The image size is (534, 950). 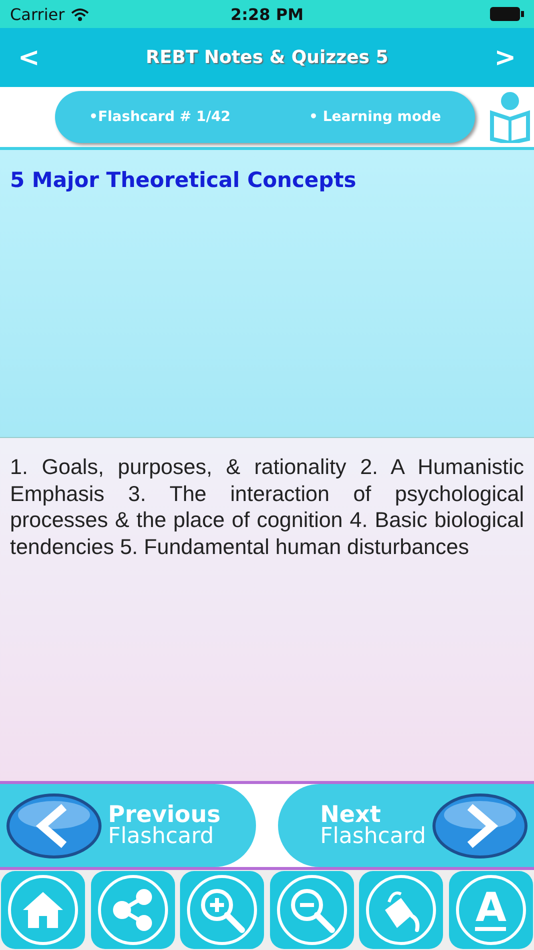 I want to click on paint-button, so click(x=401, y=910).